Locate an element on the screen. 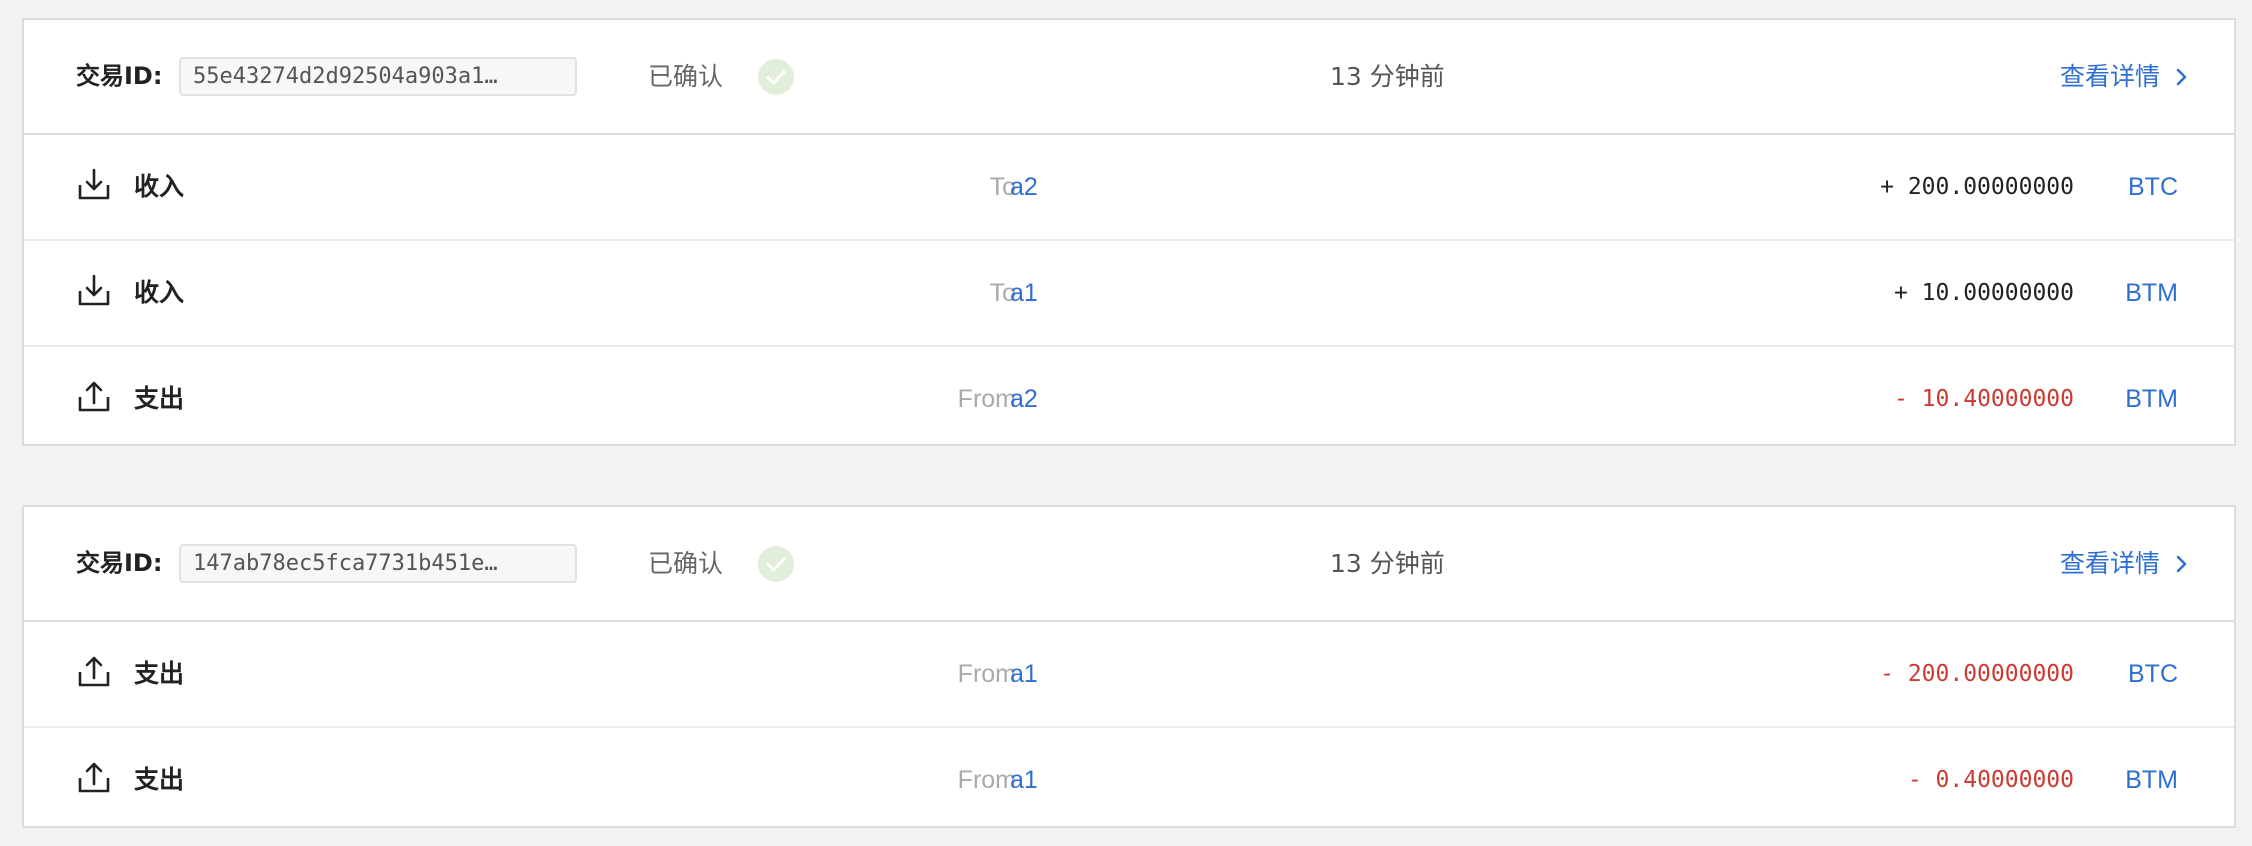  row-amount: - 200.00000000 is located at coordinates (1977, 674).